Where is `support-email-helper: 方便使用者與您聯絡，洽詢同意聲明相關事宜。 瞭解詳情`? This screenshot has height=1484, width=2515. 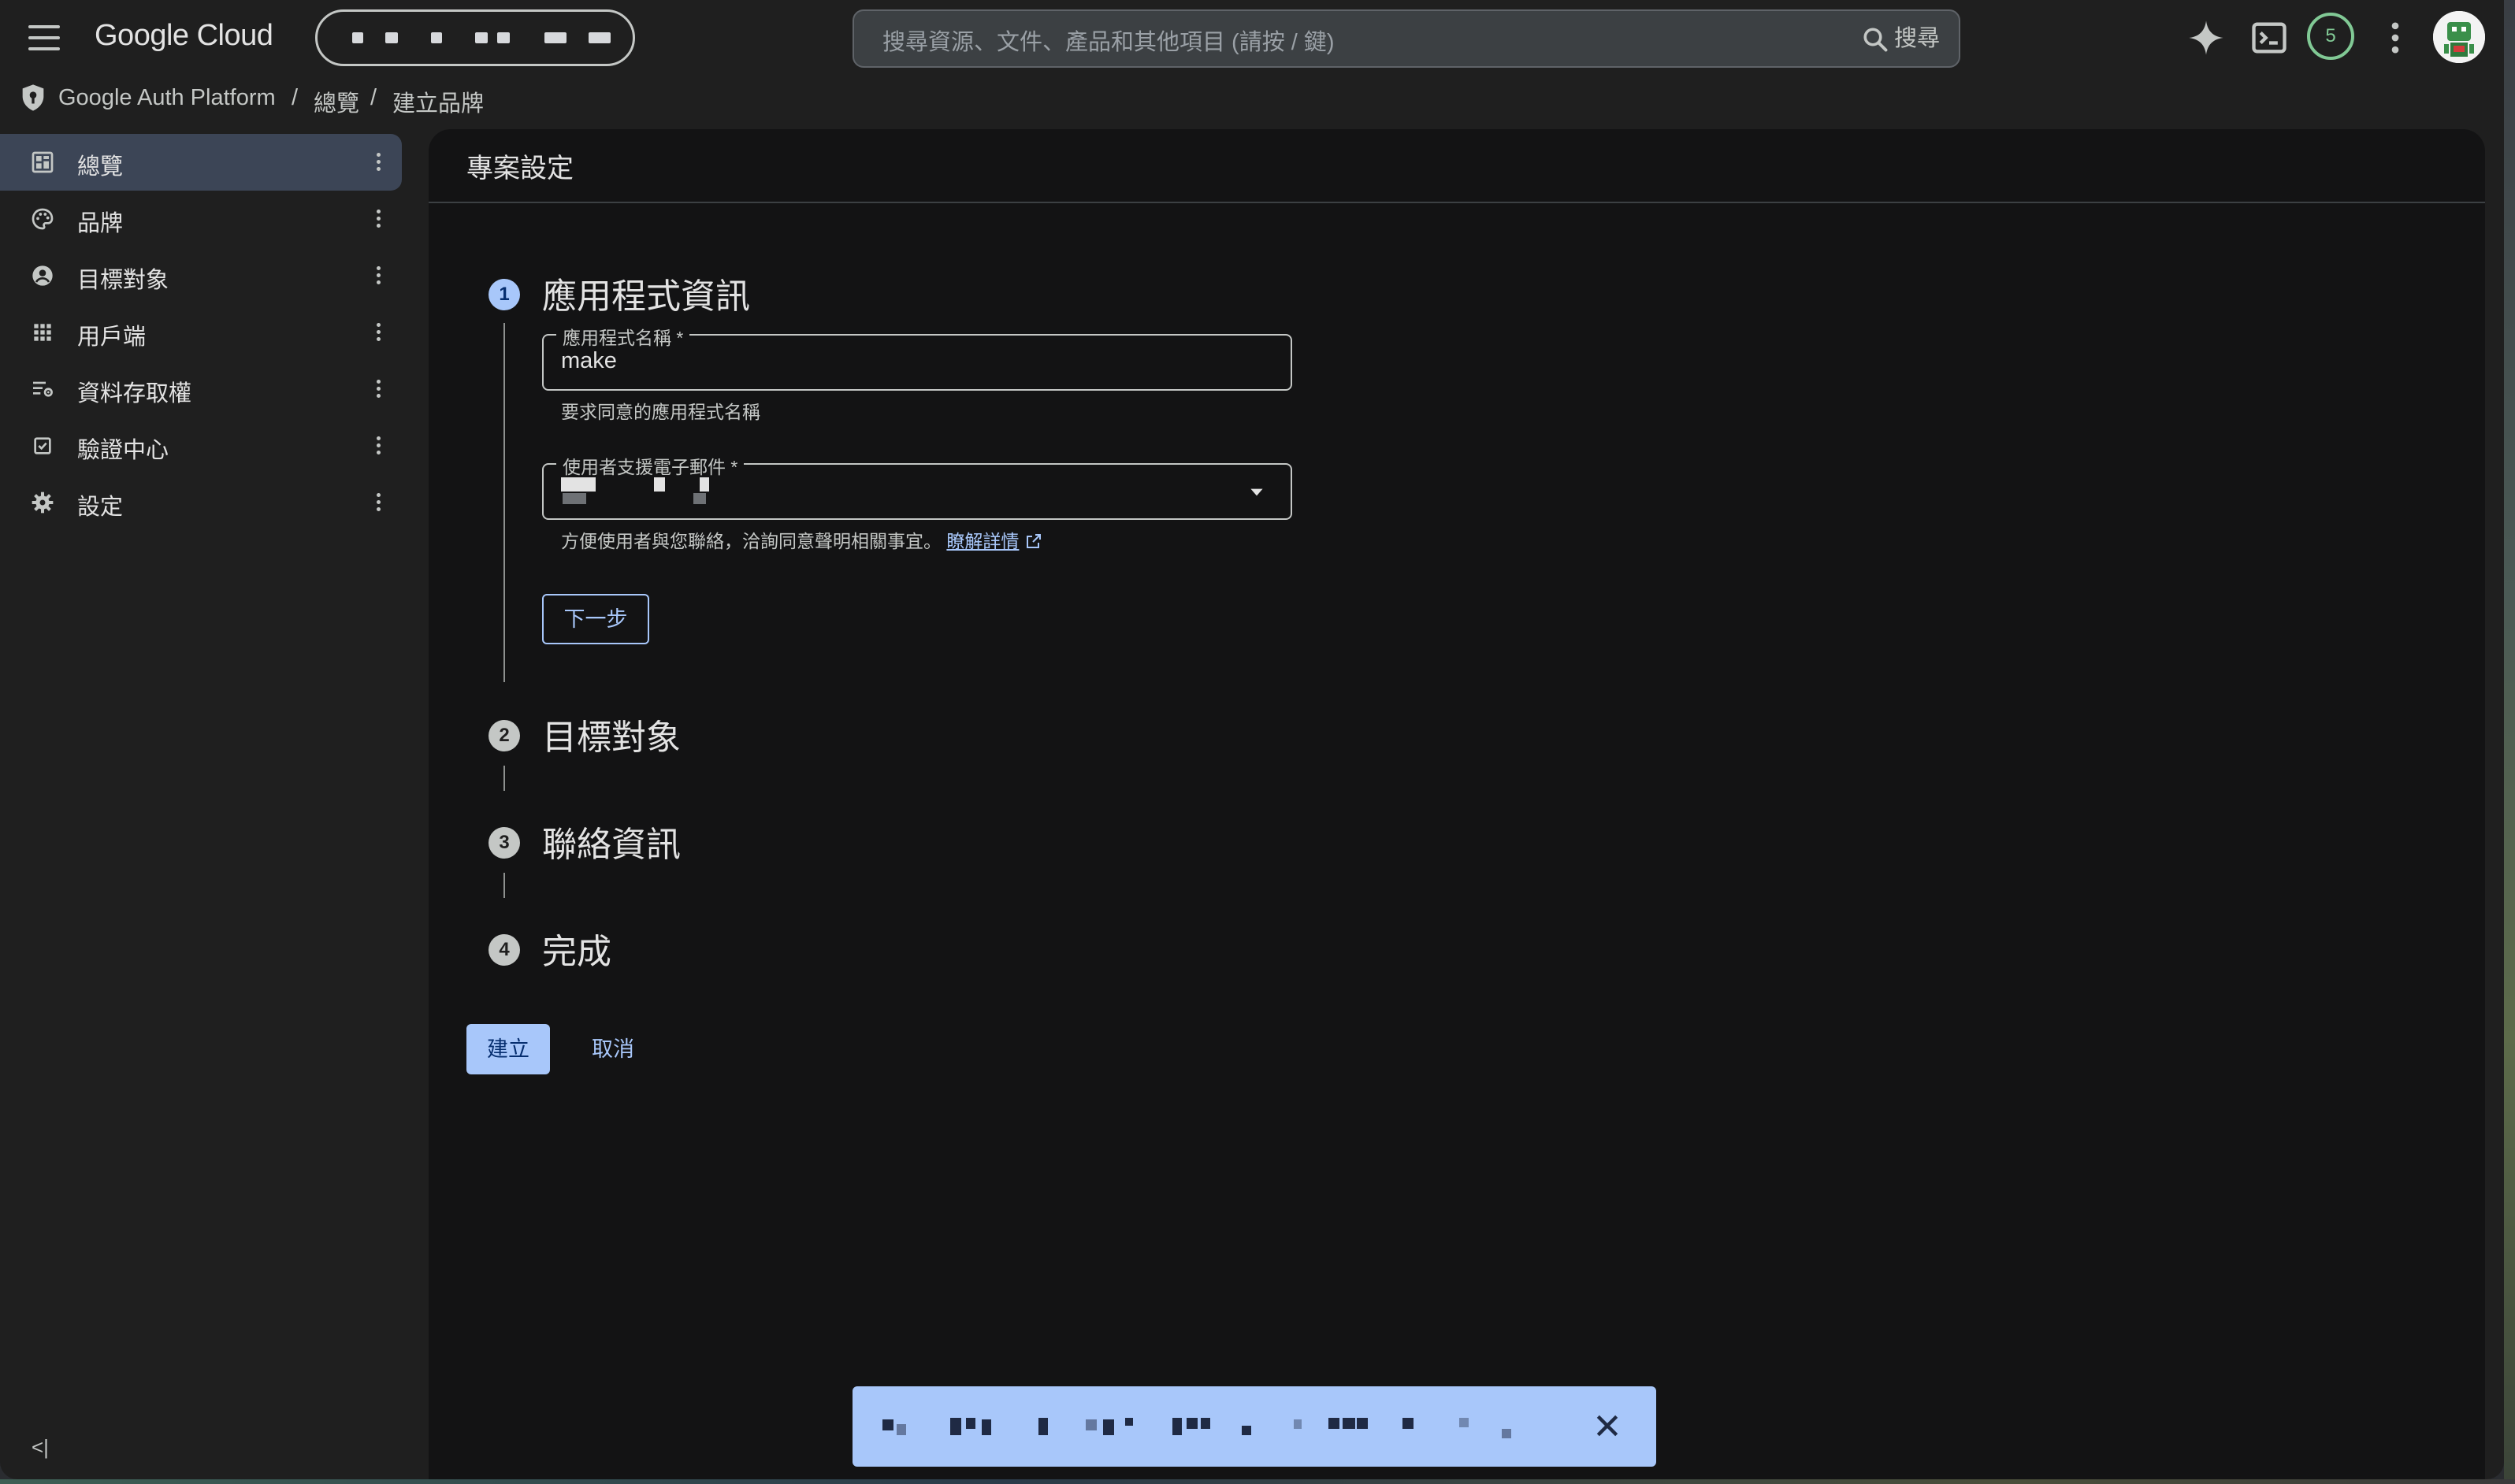
support-email-helper: 方便使用者與您聯絡，洽詢同意聲明相關事宜。 瞭解詳情 is located at coordinates (802, 539).